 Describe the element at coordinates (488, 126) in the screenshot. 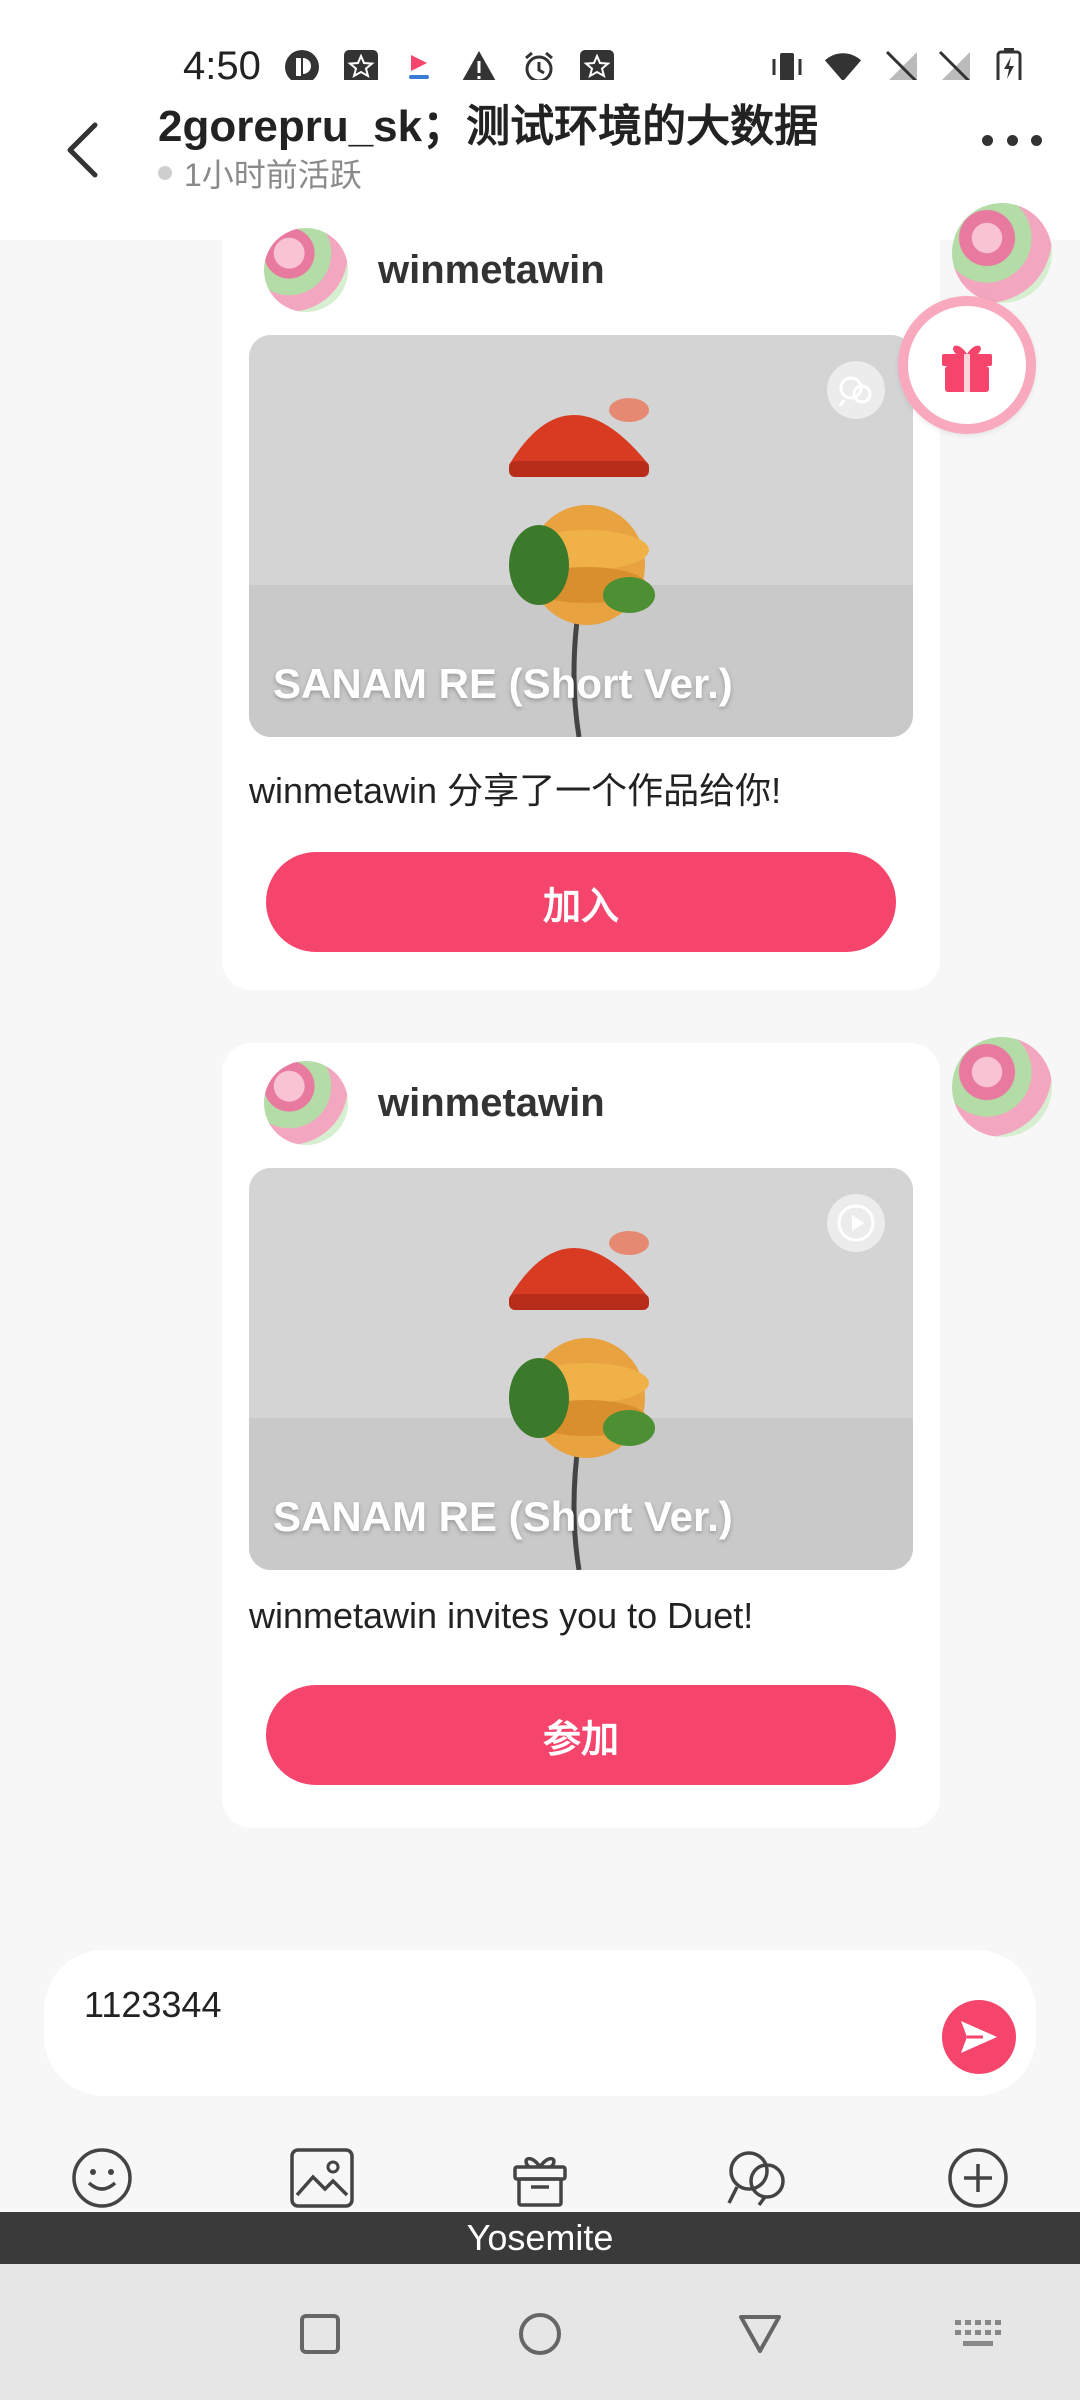

I see `chat-title: 2gorepru_sk；测试环境的大数据` at that location.